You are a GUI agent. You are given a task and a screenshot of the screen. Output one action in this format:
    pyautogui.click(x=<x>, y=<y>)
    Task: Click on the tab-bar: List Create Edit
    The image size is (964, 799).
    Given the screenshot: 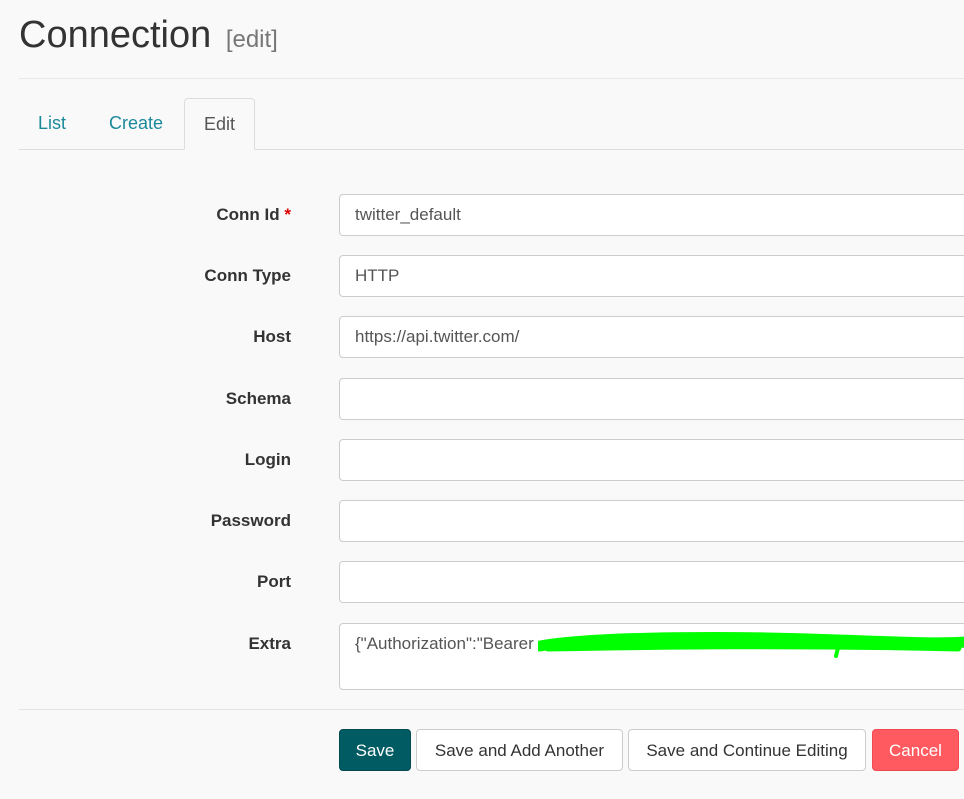 What is the action you would take?
    pyautogui.click(x=491, y=124)
    